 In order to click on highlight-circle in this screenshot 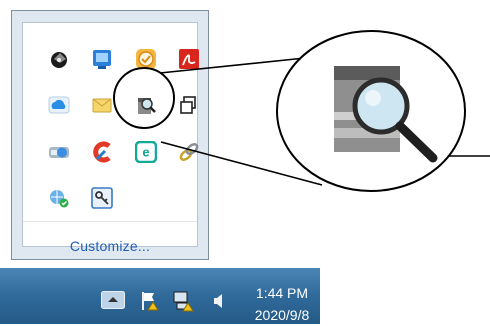, I will do `click(144, 98)`.